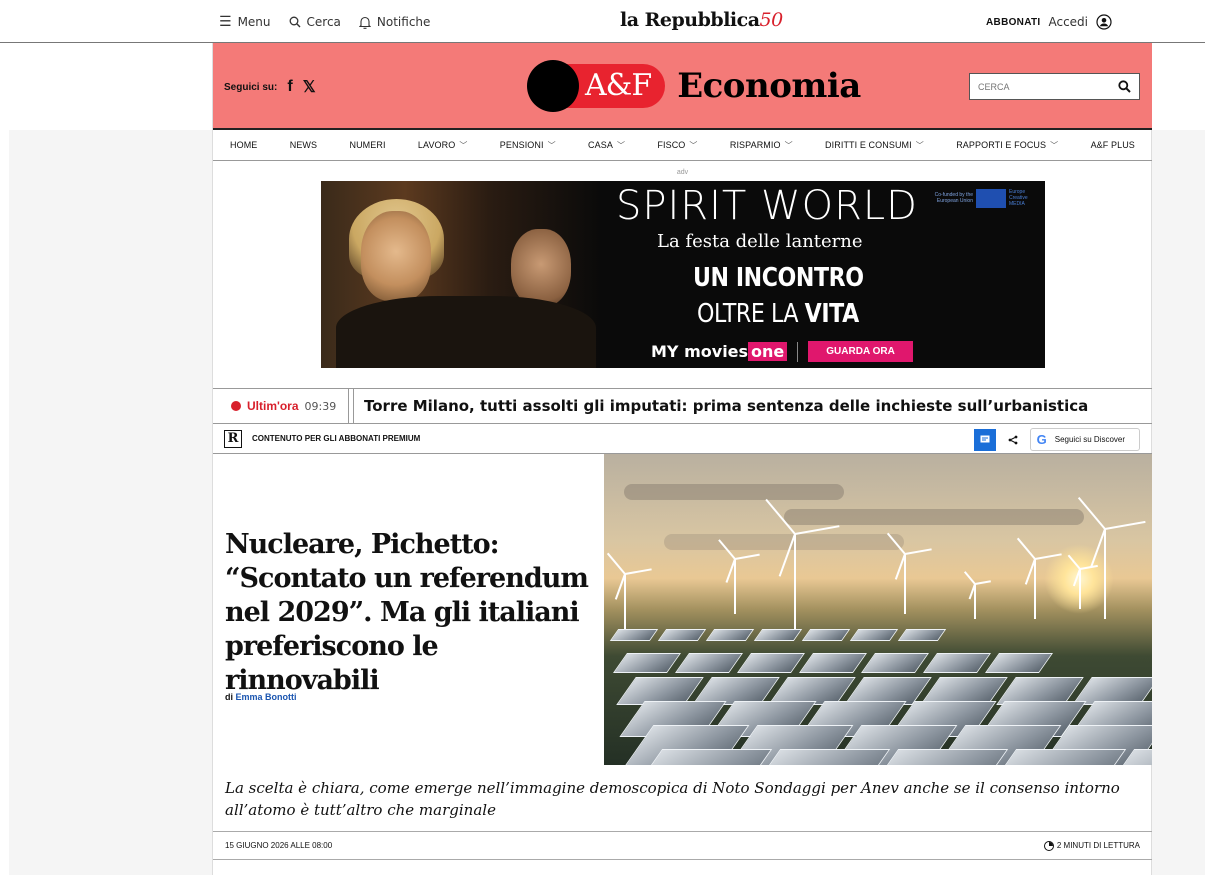 The image size is (1205, 875). Describe the element at coordinates (832, 314) in the screenshot. I see `ad-line2-bold: VITA` at that location.